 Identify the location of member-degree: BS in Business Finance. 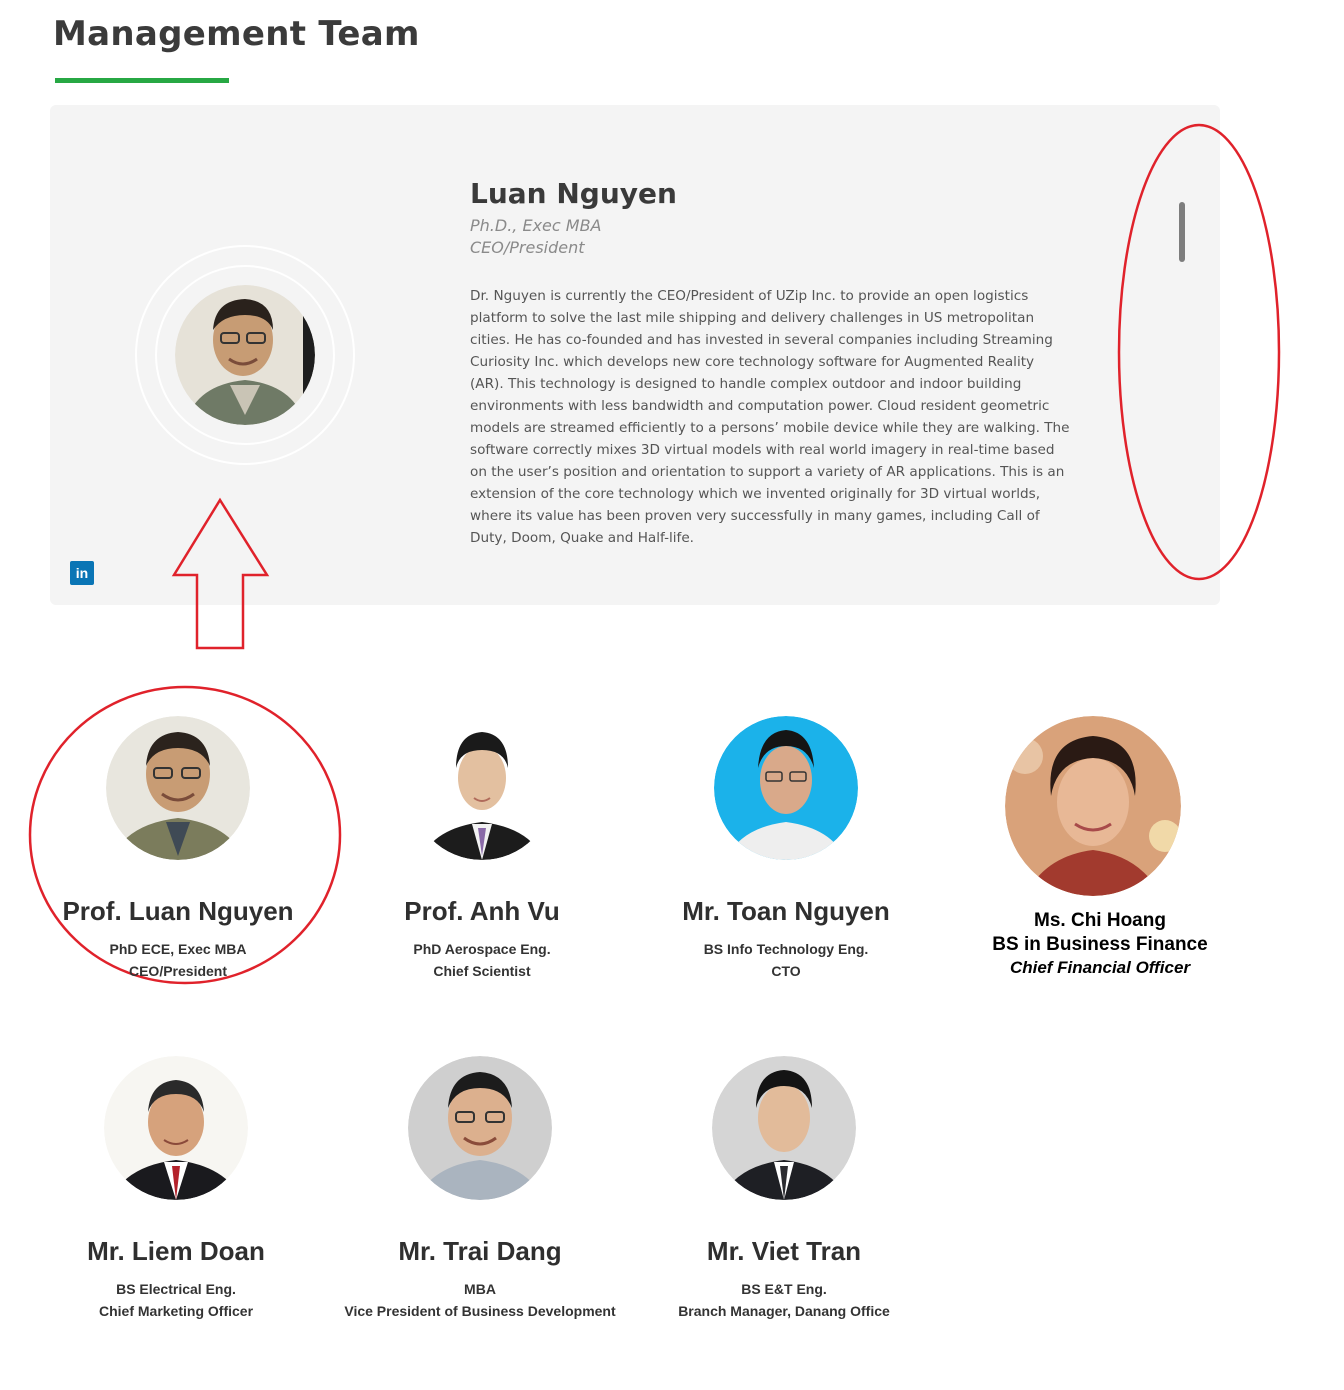
(1100, 944).